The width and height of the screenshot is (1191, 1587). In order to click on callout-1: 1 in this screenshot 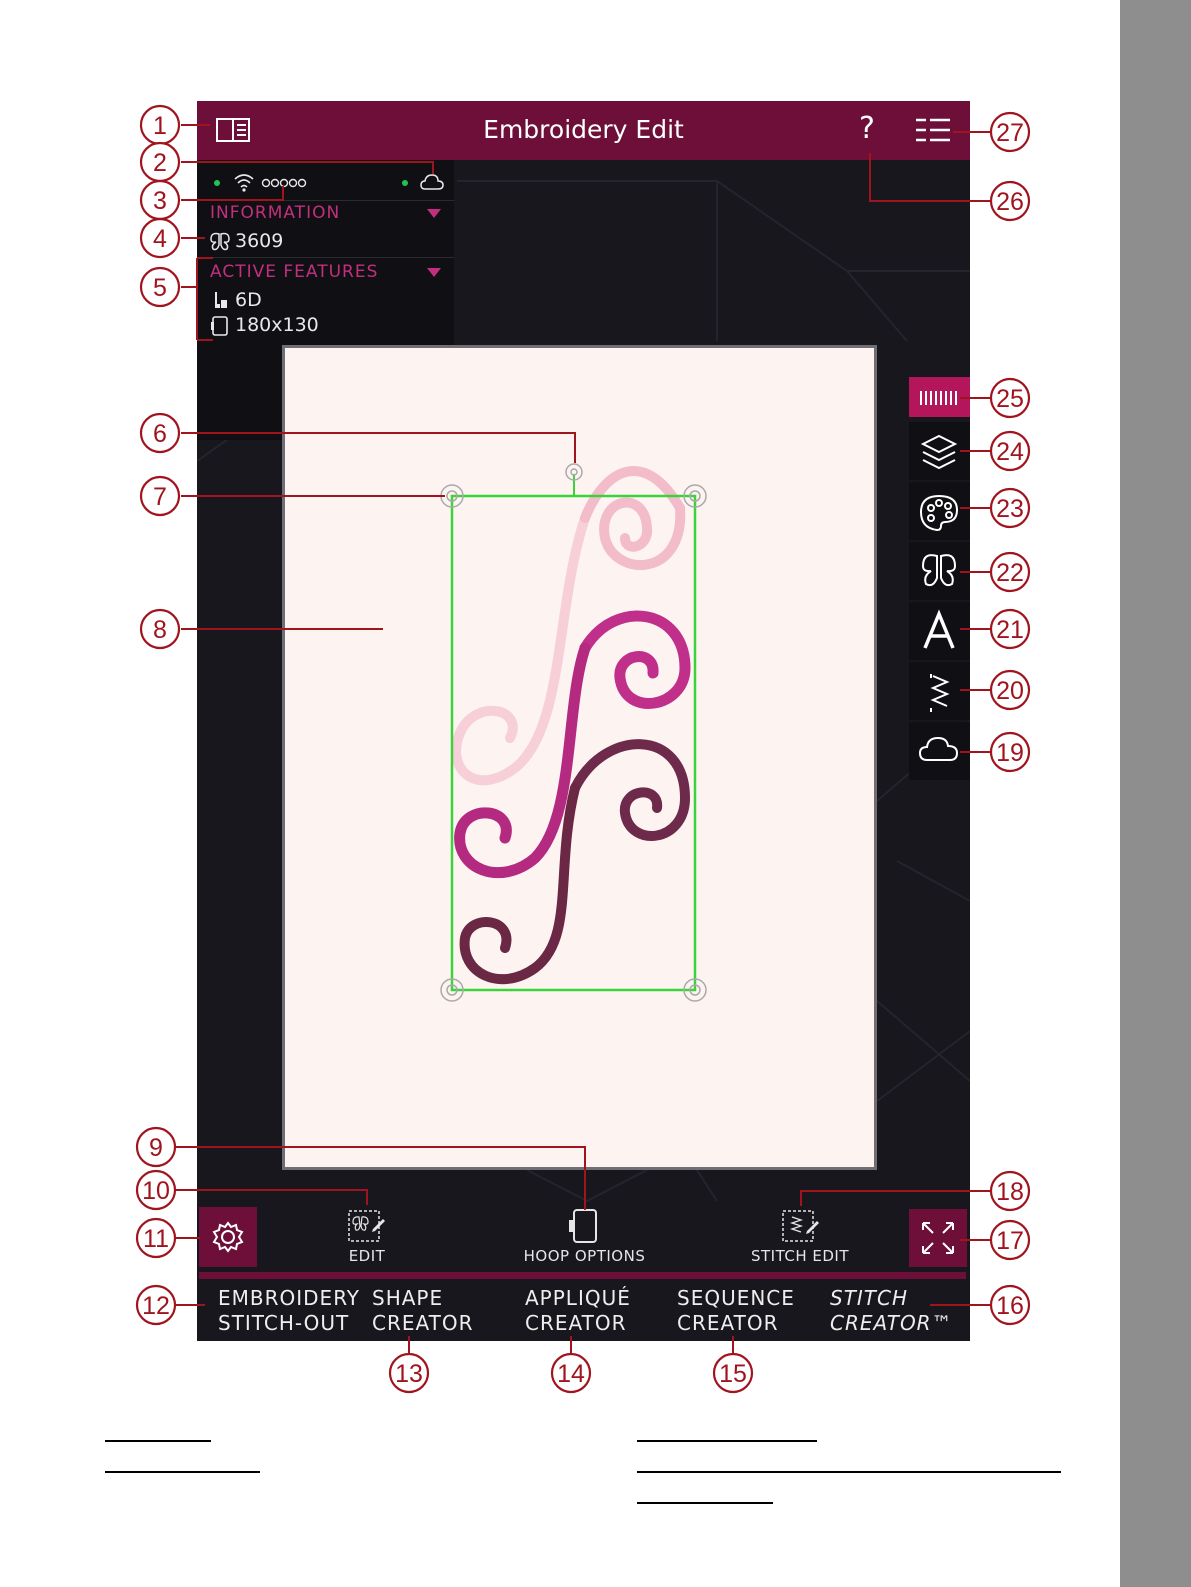, I will do `click(160, 126)`.